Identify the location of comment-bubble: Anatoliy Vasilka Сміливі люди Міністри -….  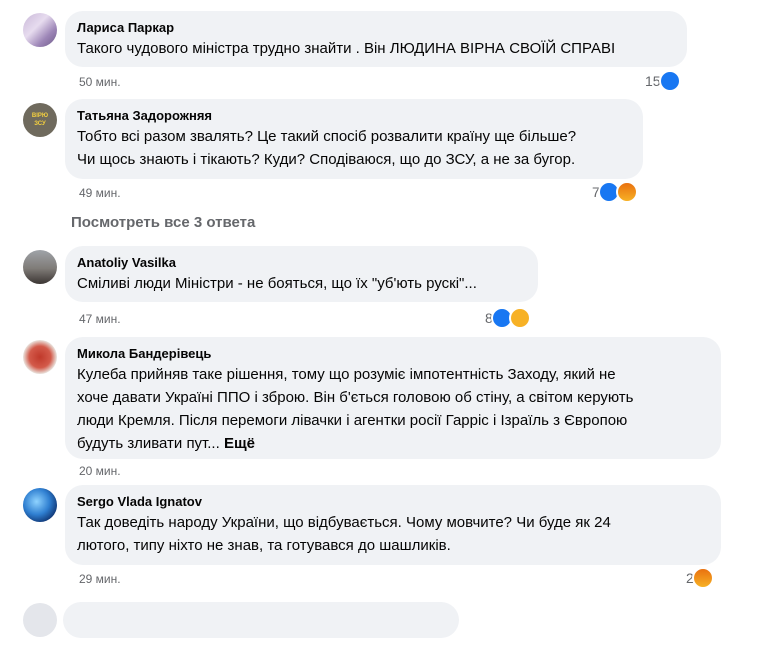
(301, 274).